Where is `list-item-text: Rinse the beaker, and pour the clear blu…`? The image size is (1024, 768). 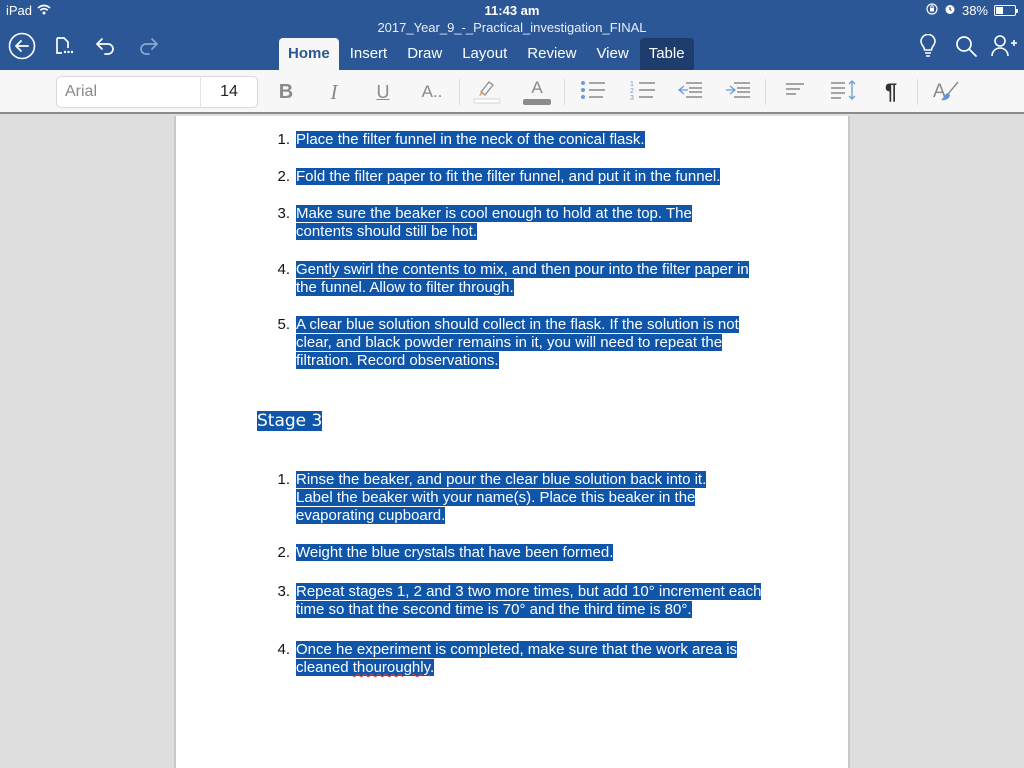
list-item-text: Rinse the beaker, and pour the clear blu… is located at coordinates (501, 497).